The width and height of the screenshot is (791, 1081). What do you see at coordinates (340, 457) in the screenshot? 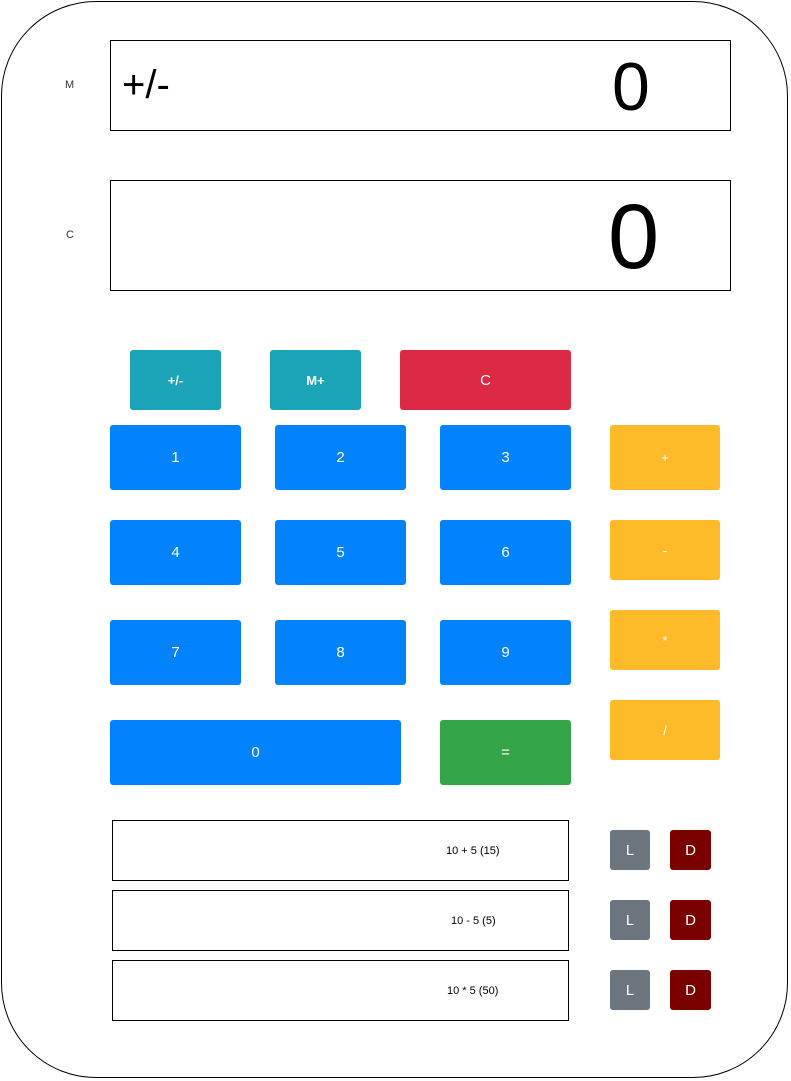
I see `digit-2-button: 2` at bounding box center [340, 457].